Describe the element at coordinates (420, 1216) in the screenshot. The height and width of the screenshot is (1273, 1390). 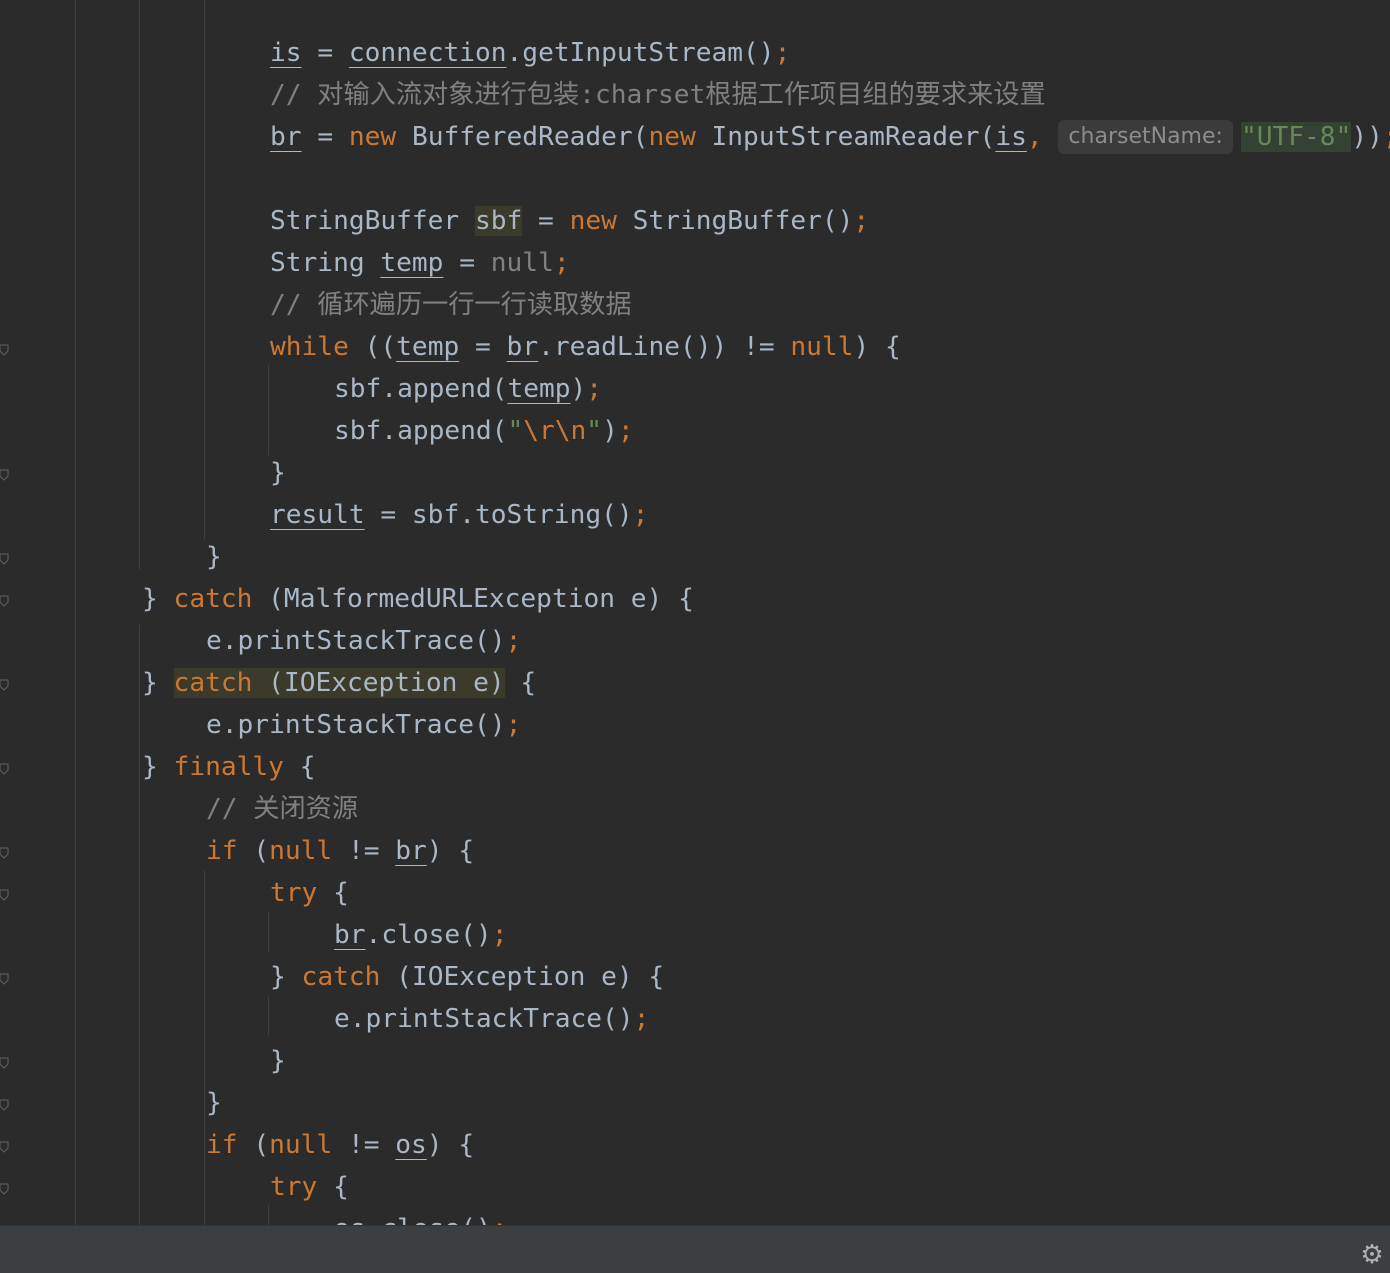
I see `code-line: os.close();` at that location.